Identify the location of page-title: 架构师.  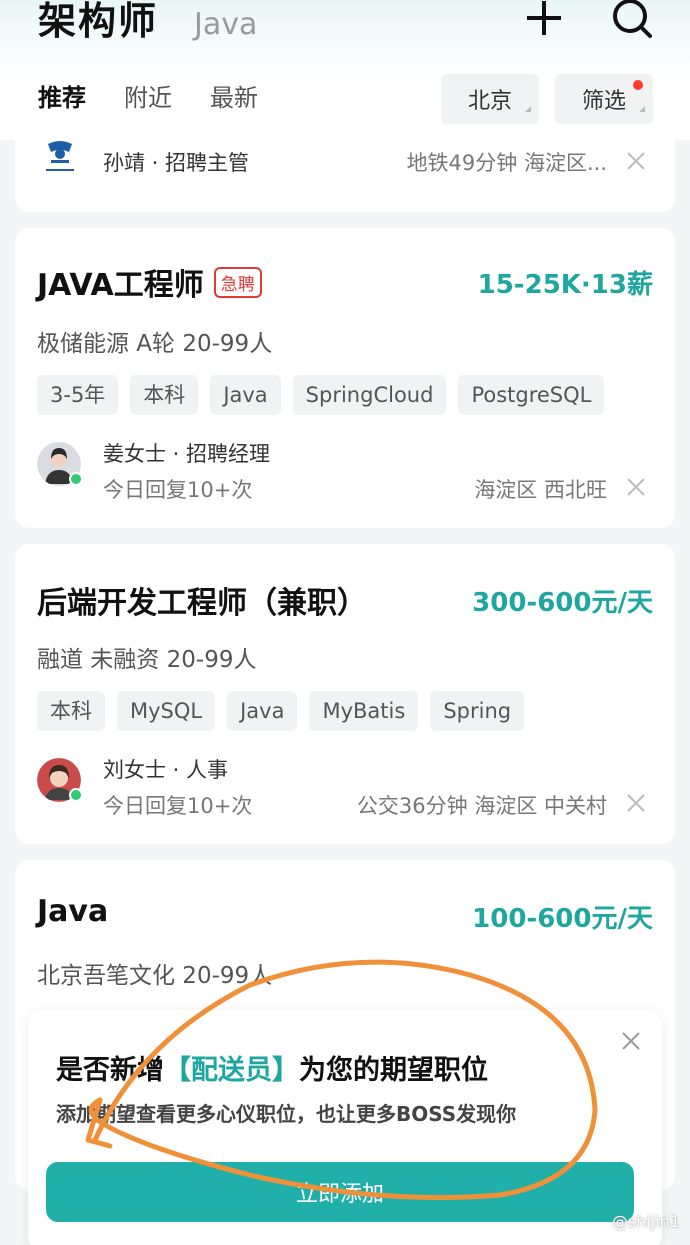
(98, 21).